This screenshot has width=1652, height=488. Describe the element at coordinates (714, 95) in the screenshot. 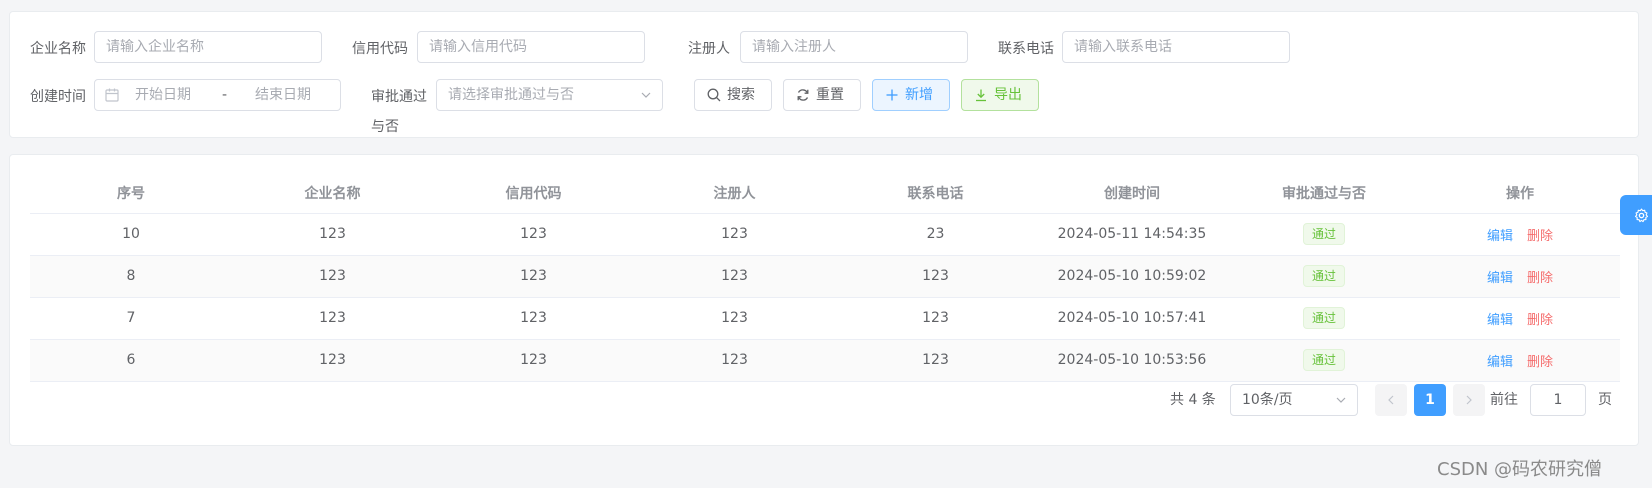

I see `search-icon` at that location.